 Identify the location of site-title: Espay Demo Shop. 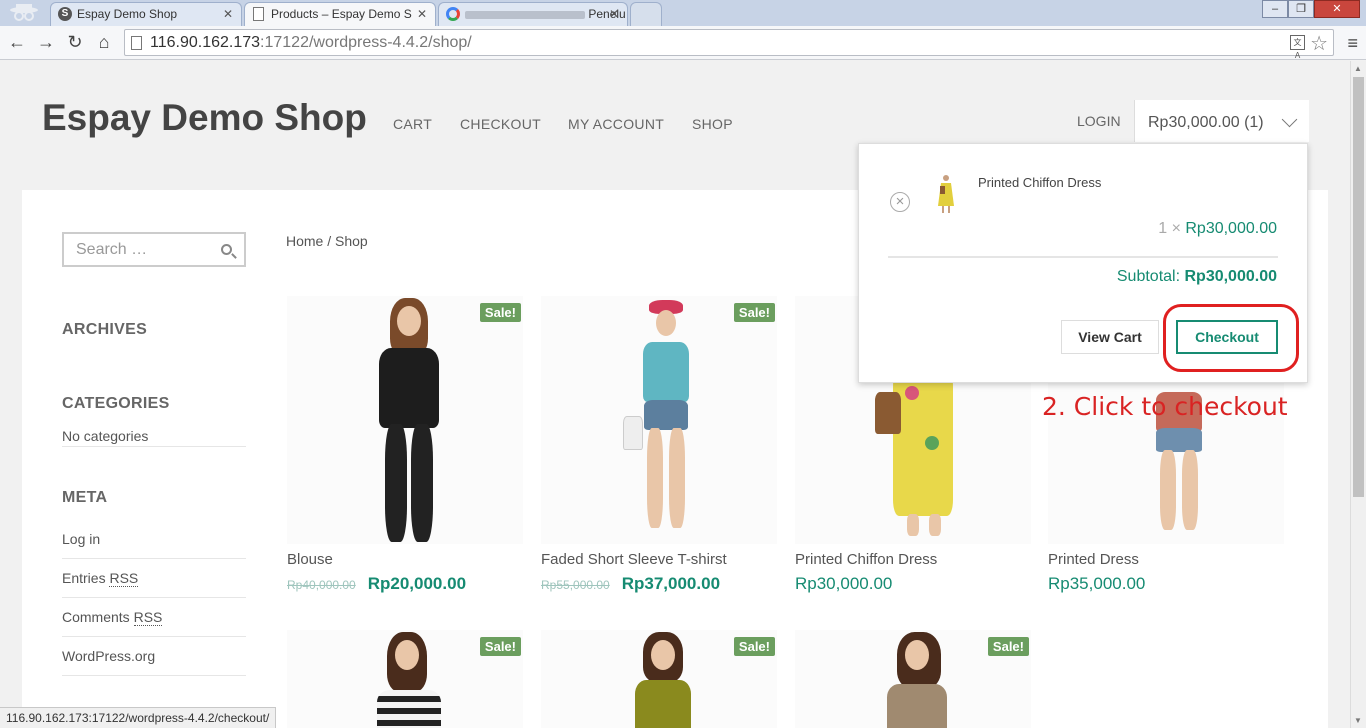
(204, 118).